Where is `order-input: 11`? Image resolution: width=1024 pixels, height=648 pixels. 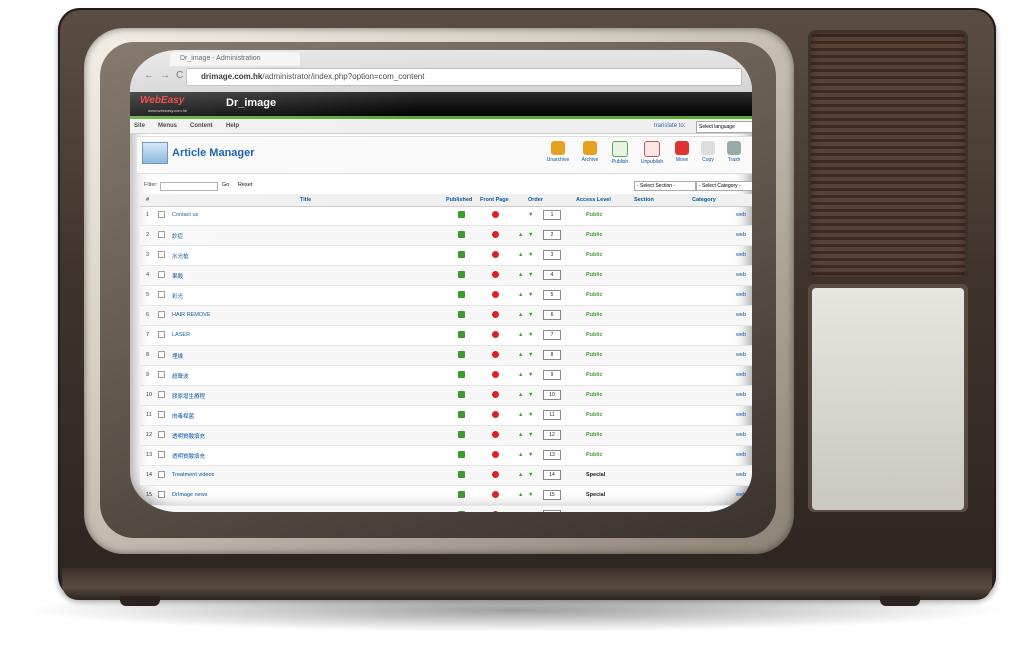 order-input: 11 is located at coordinates (552, 415).